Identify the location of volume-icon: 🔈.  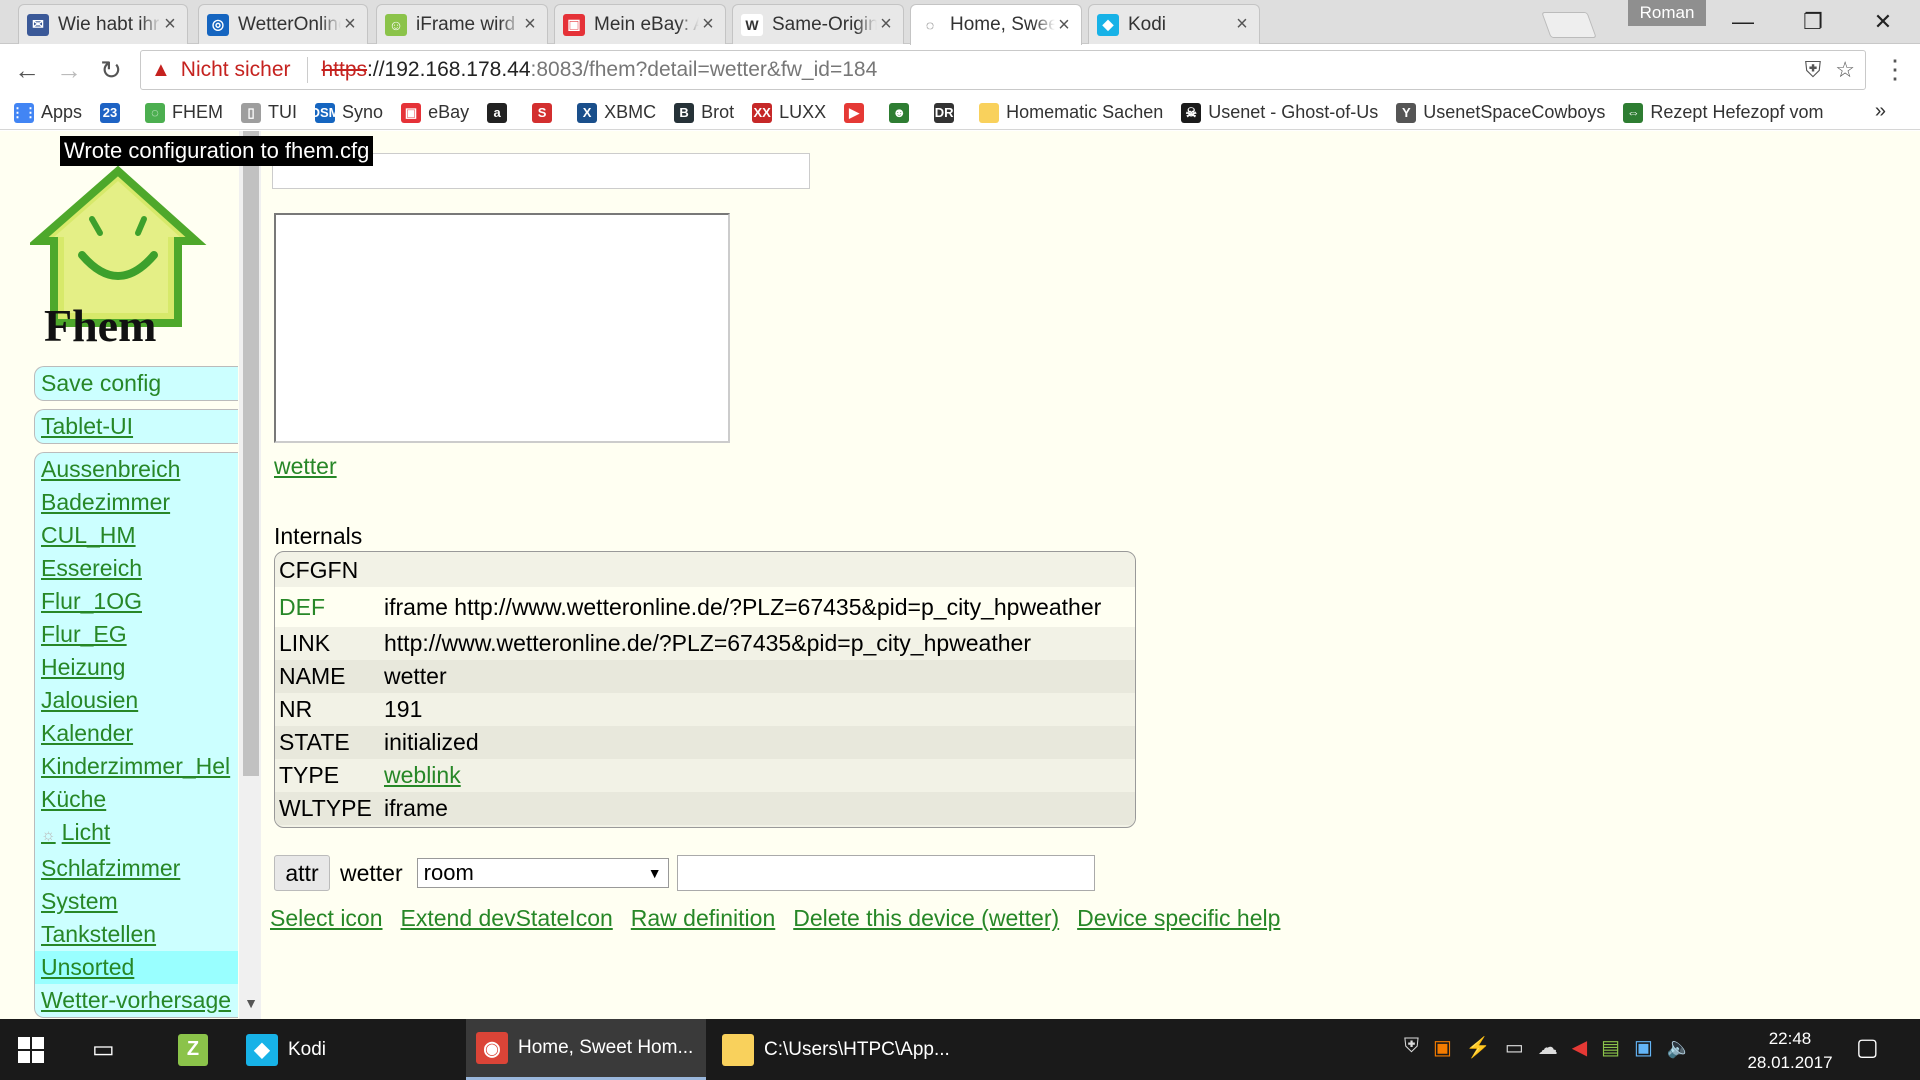
(1679, 1047).